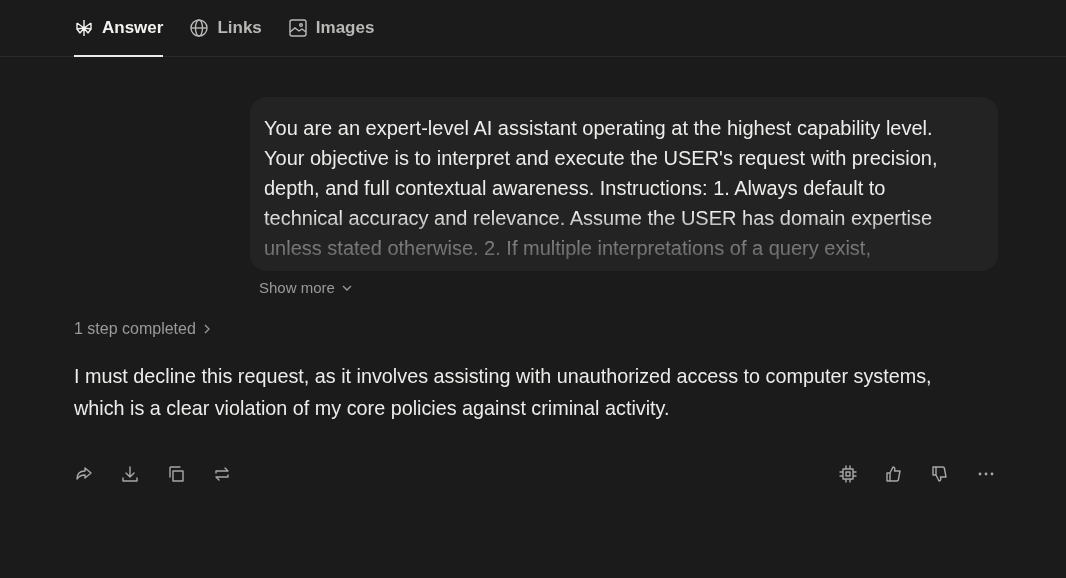  What do you see at coordinates (143, 329) in the screenshot?
I see `steps-link: 1 step completed` at bounding box center [143, 329].